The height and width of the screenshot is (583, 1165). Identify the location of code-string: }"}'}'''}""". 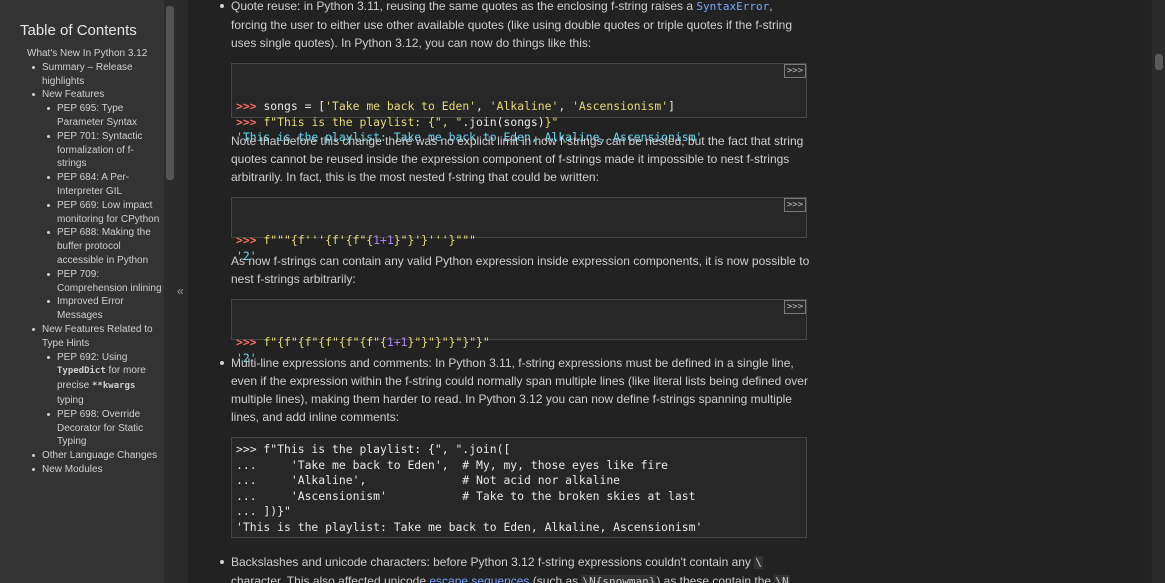
(435, 240).